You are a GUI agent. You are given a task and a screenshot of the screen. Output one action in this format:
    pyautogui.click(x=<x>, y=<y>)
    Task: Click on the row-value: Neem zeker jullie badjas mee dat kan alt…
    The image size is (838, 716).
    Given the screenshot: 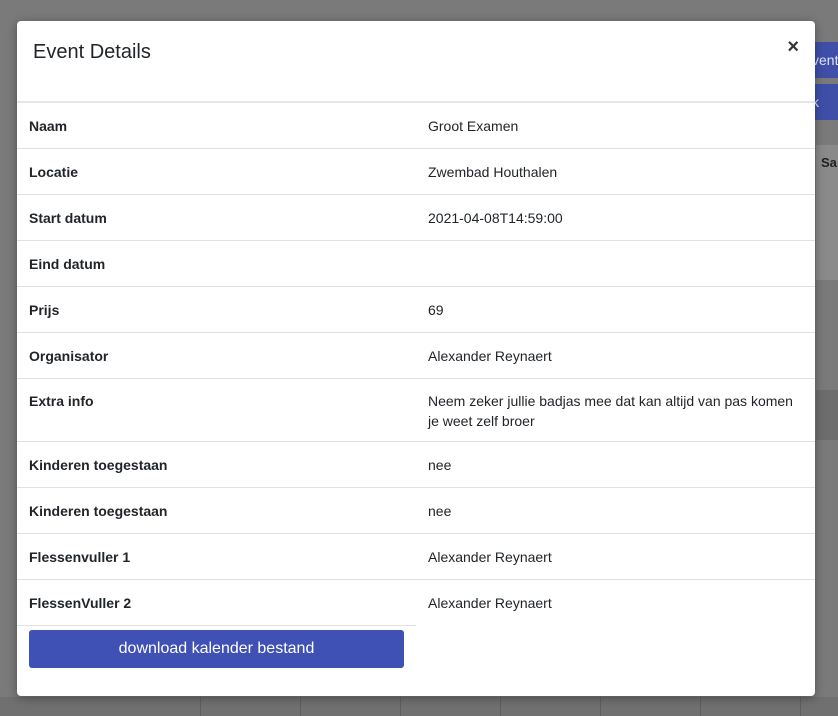 What is the action you would take?
    pyautogui.click(x=615, y=410)
    